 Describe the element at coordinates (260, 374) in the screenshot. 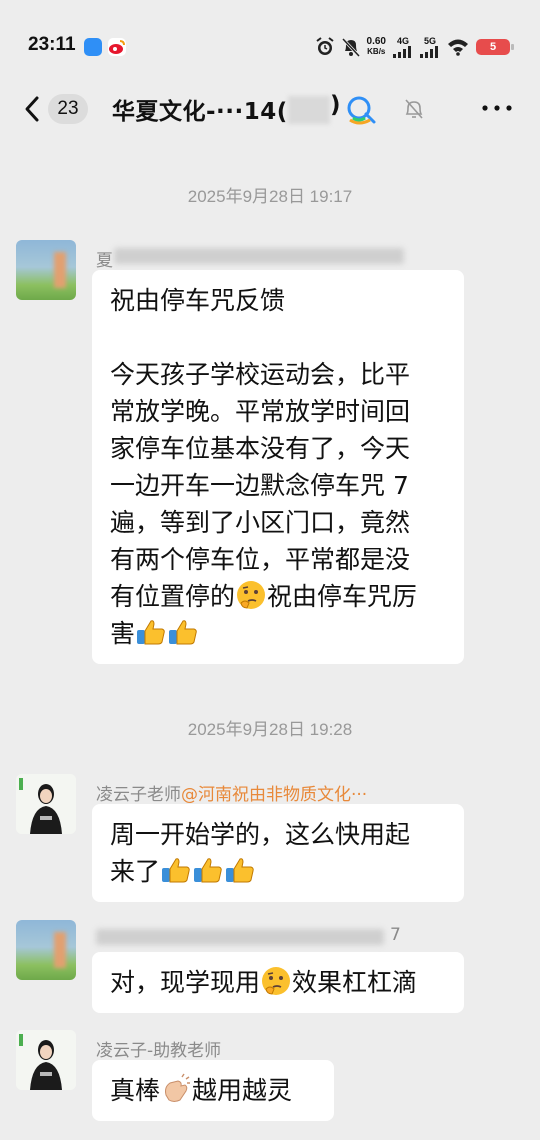

I see `message-line: 今天孩子学校运动会，比平` at that location.